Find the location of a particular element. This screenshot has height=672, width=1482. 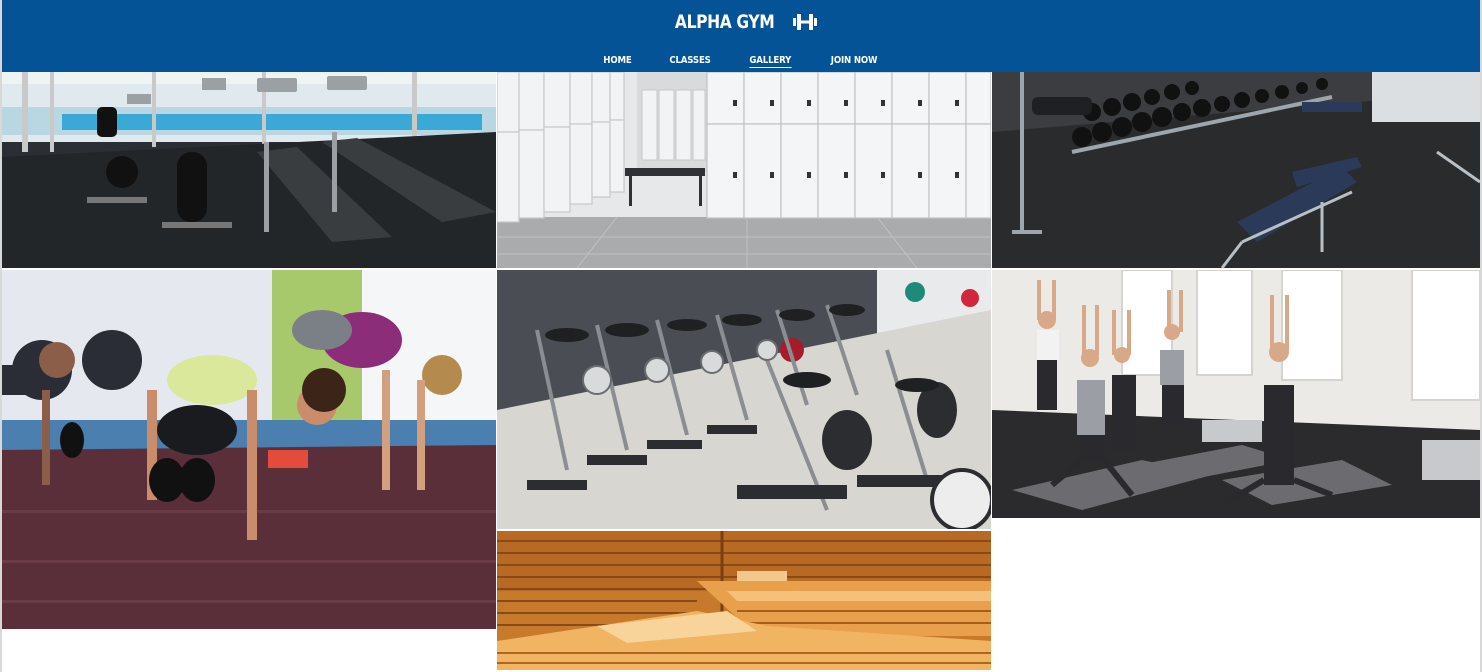

nav-home-label: HOME is located at coordinates (617, 60).